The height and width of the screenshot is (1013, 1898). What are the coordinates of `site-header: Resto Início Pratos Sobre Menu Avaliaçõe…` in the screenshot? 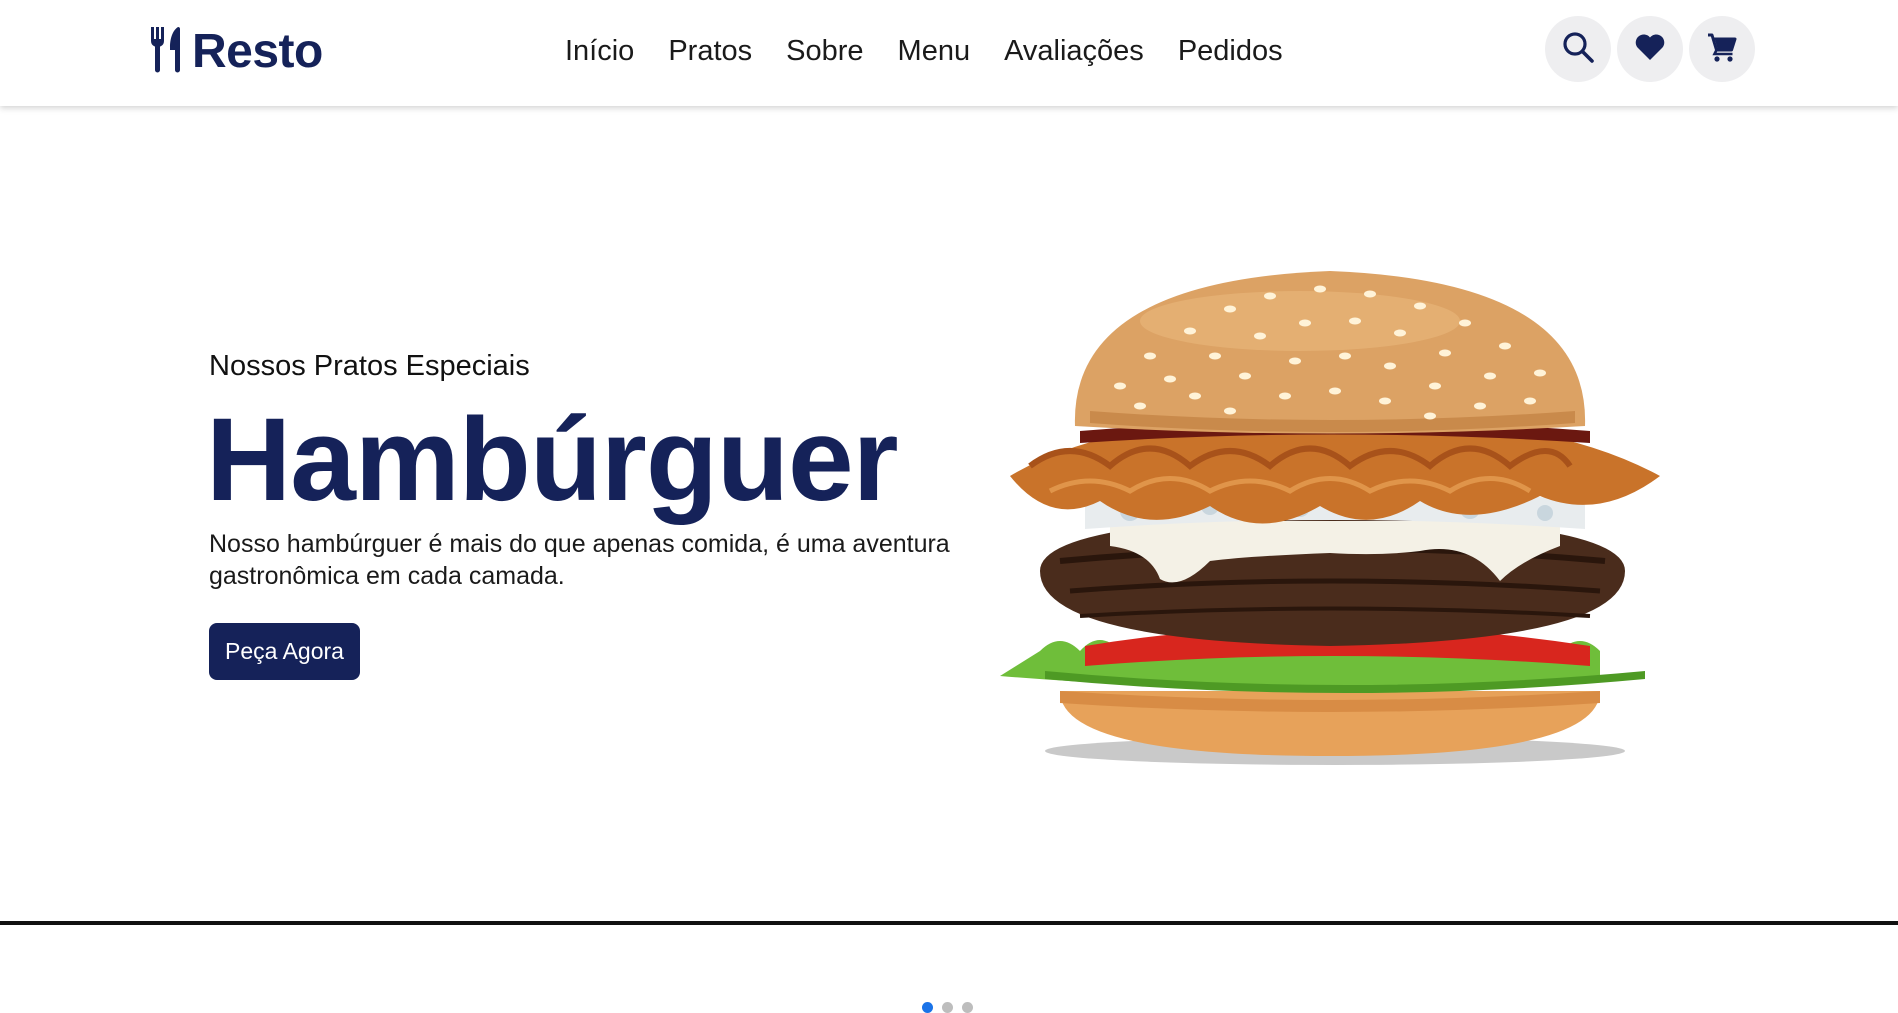 It's located at (949, 53).